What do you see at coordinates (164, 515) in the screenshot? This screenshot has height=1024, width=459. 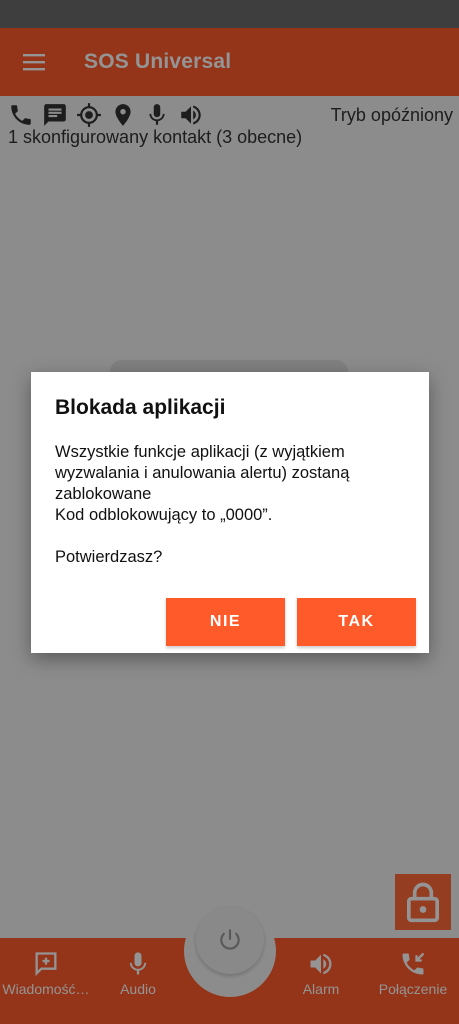 I see `dialog-message-line2: Kod odblokowujący to „0000”.` at bounding box center [164, 515].